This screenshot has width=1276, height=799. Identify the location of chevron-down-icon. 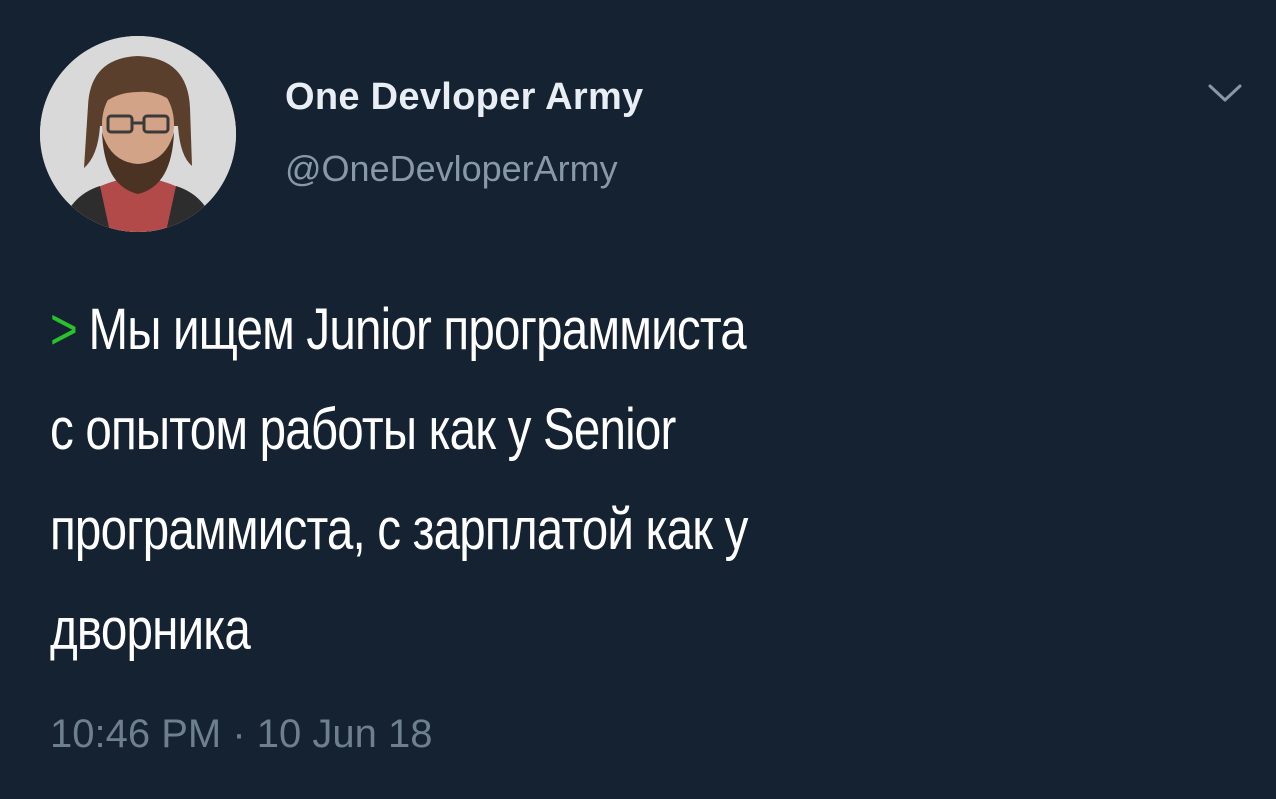
(1225, 93).